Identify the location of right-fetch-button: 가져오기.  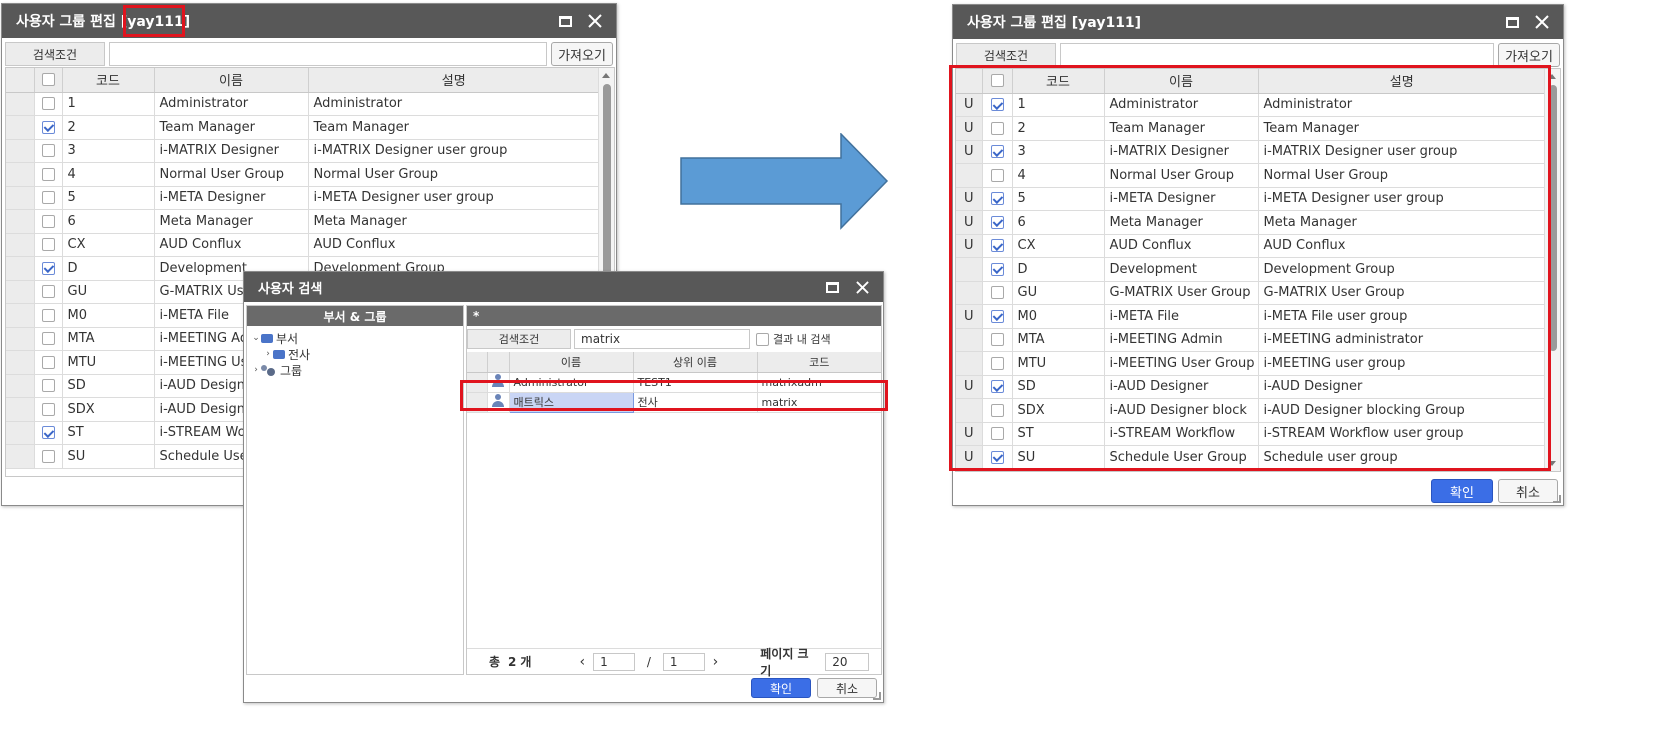
(1529, 55).